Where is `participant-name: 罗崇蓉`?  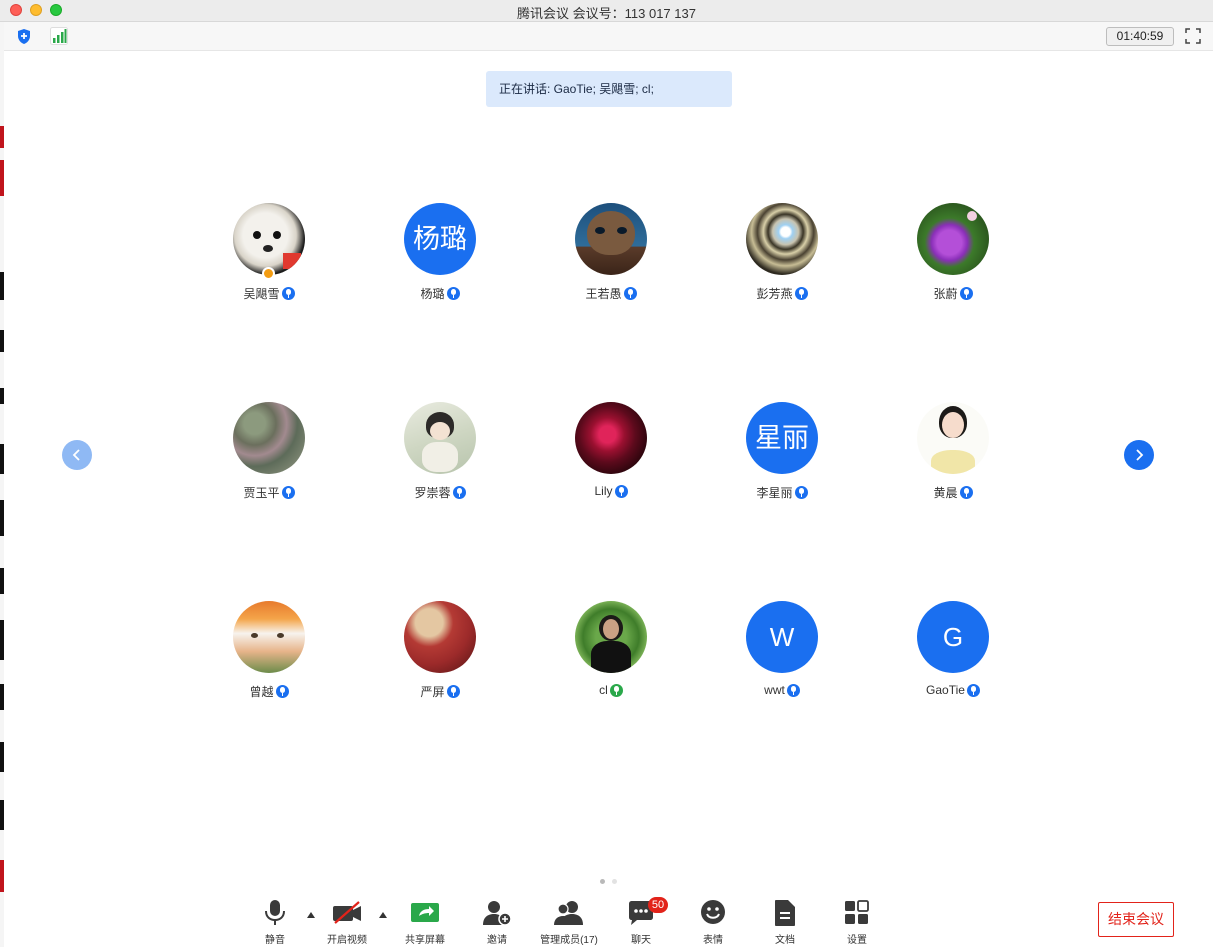
participant-name: 罗崇蓉 is located at coordinates (432, 493).